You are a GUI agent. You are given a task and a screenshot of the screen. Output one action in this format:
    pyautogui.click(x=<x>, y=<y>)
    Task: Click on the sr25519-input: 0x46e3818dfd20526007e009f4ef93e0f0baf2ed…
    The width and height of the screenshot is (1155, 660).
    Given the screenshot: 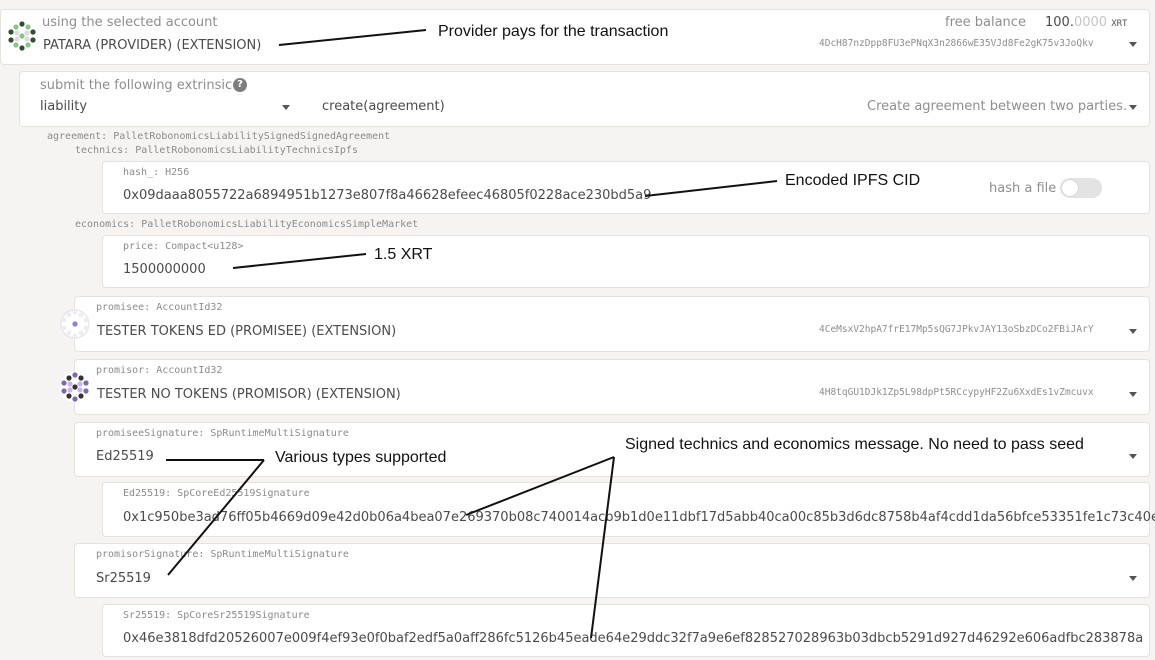 What is the action you would take?
    pyautogui.click(x=633, y=638)
    